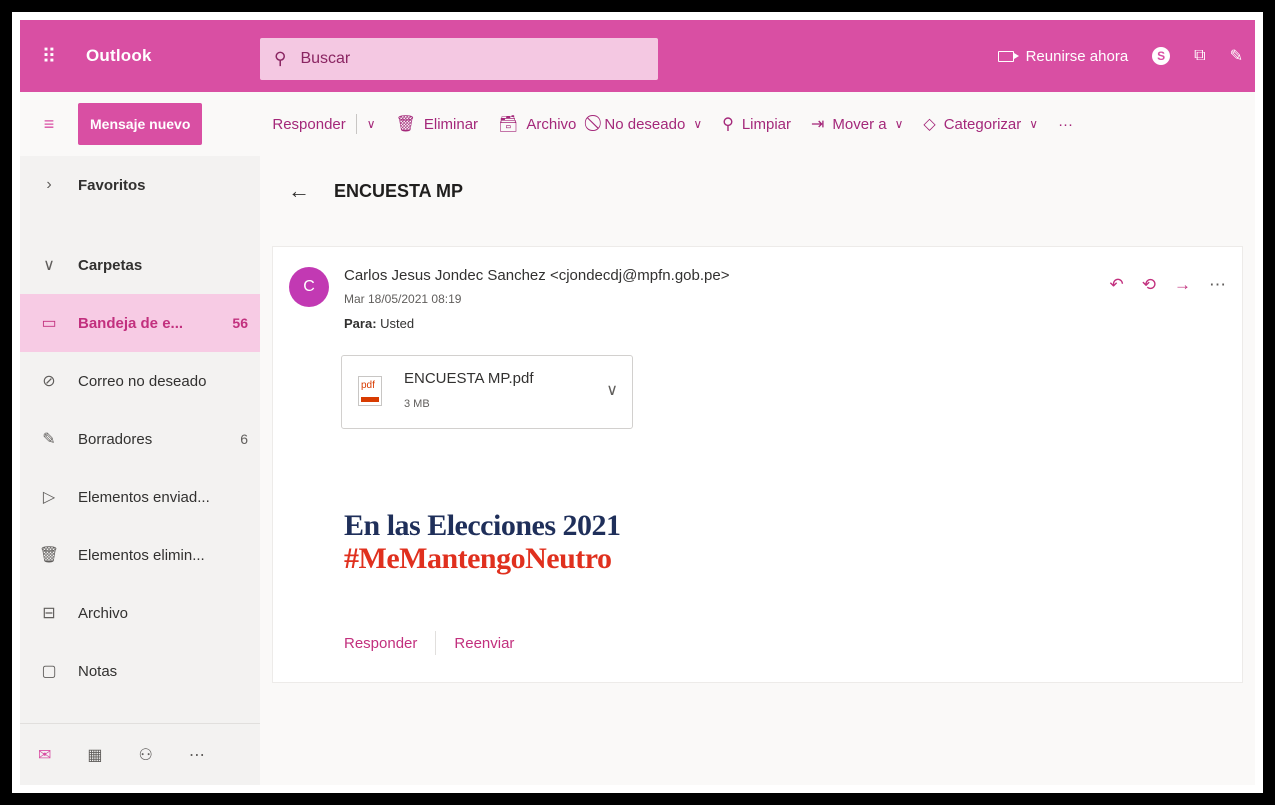  What do you see at coordinates (146, 755) in the screenshot?
I see `people-icon: ⚇` at bounding box center [146, 755].